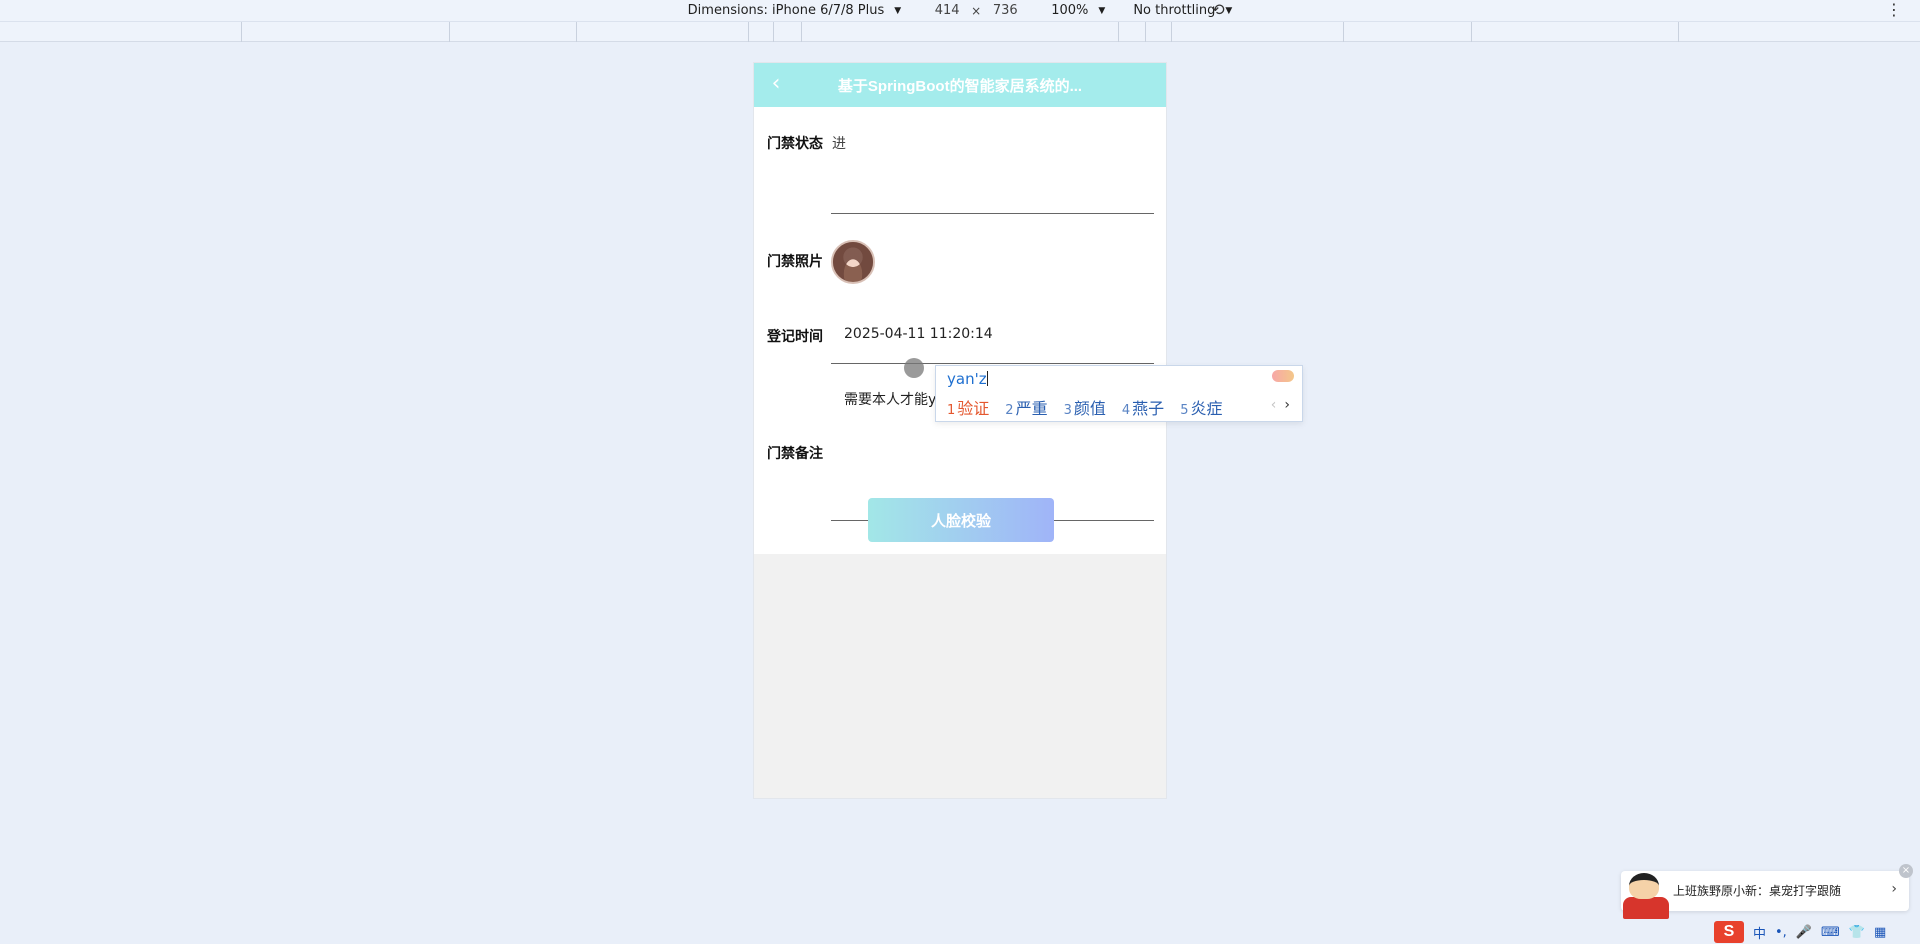  What do you see at coordinates (1880, 932) in the screenshot?
I see `toolbox-icon: ▦` at bounding box center [1880, 932].